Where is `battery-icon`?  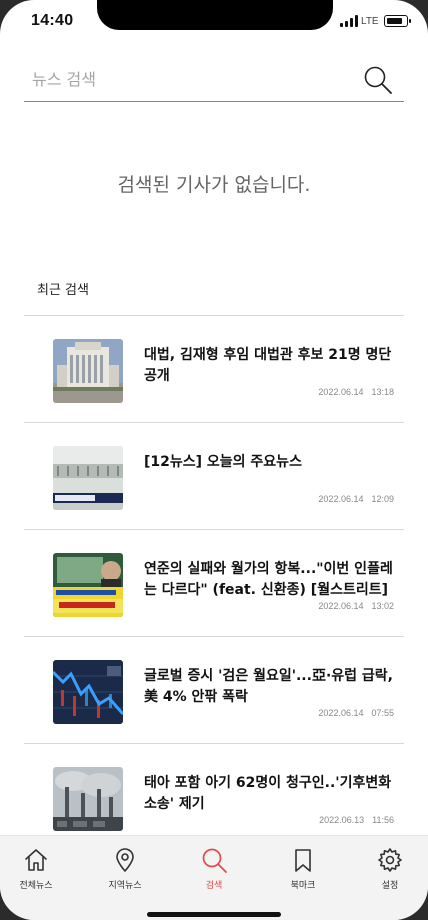
battery-icon is located at coordinates (397, 21).